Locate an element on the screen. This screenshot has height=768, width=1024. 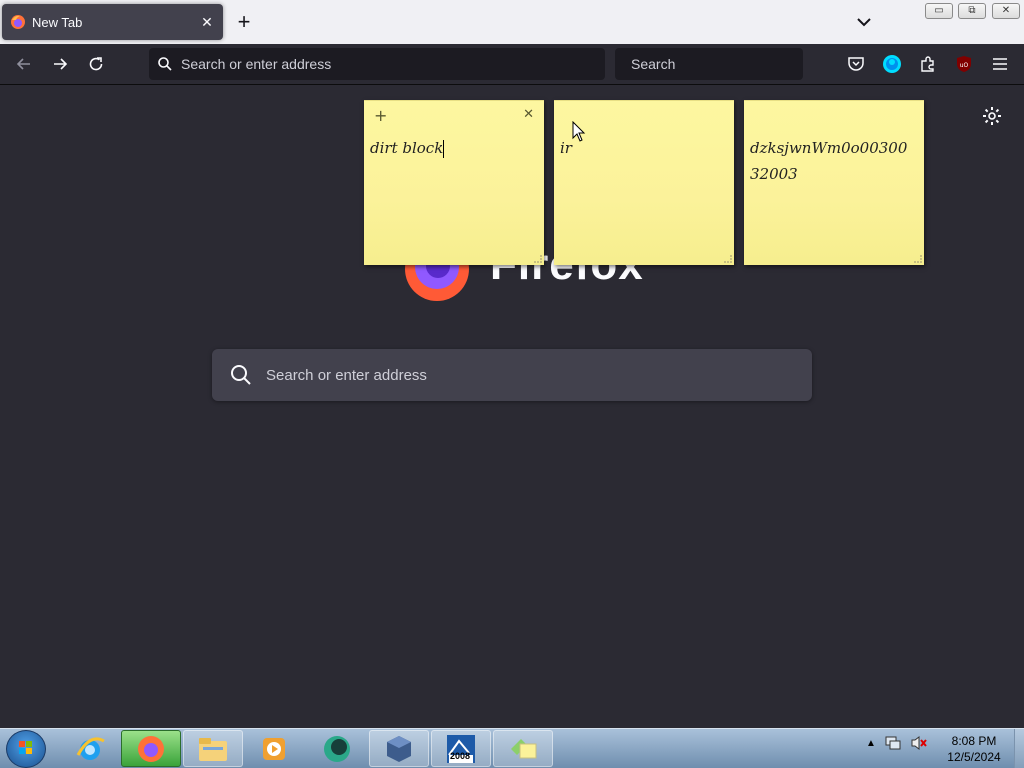
pocket-button is located at coordinates (856, 64).